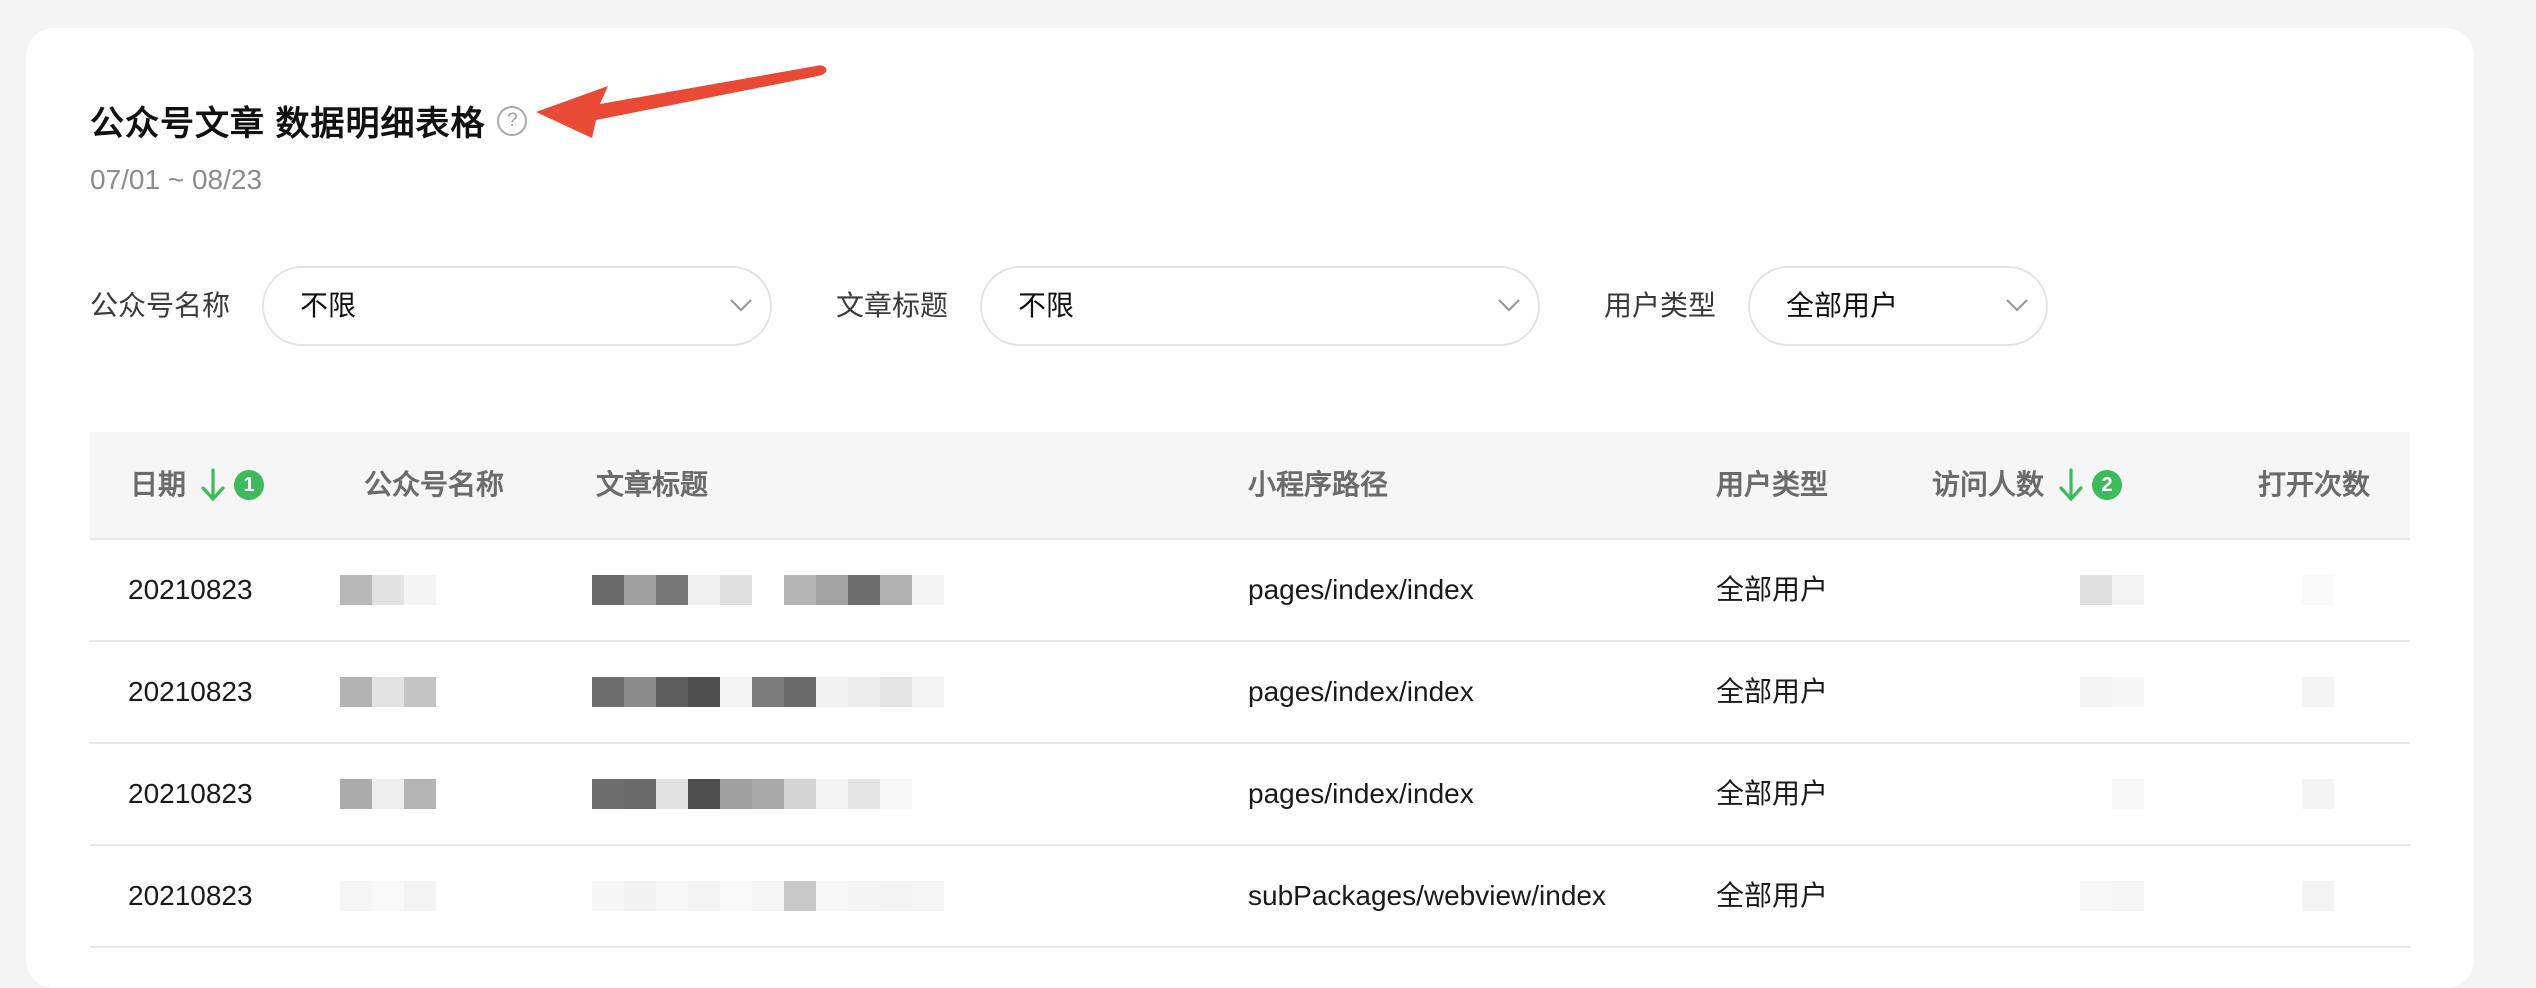 This screenshot has height=988, width=2536. I want to click on filter-label-account: 公众号名称, so click(160, 305).